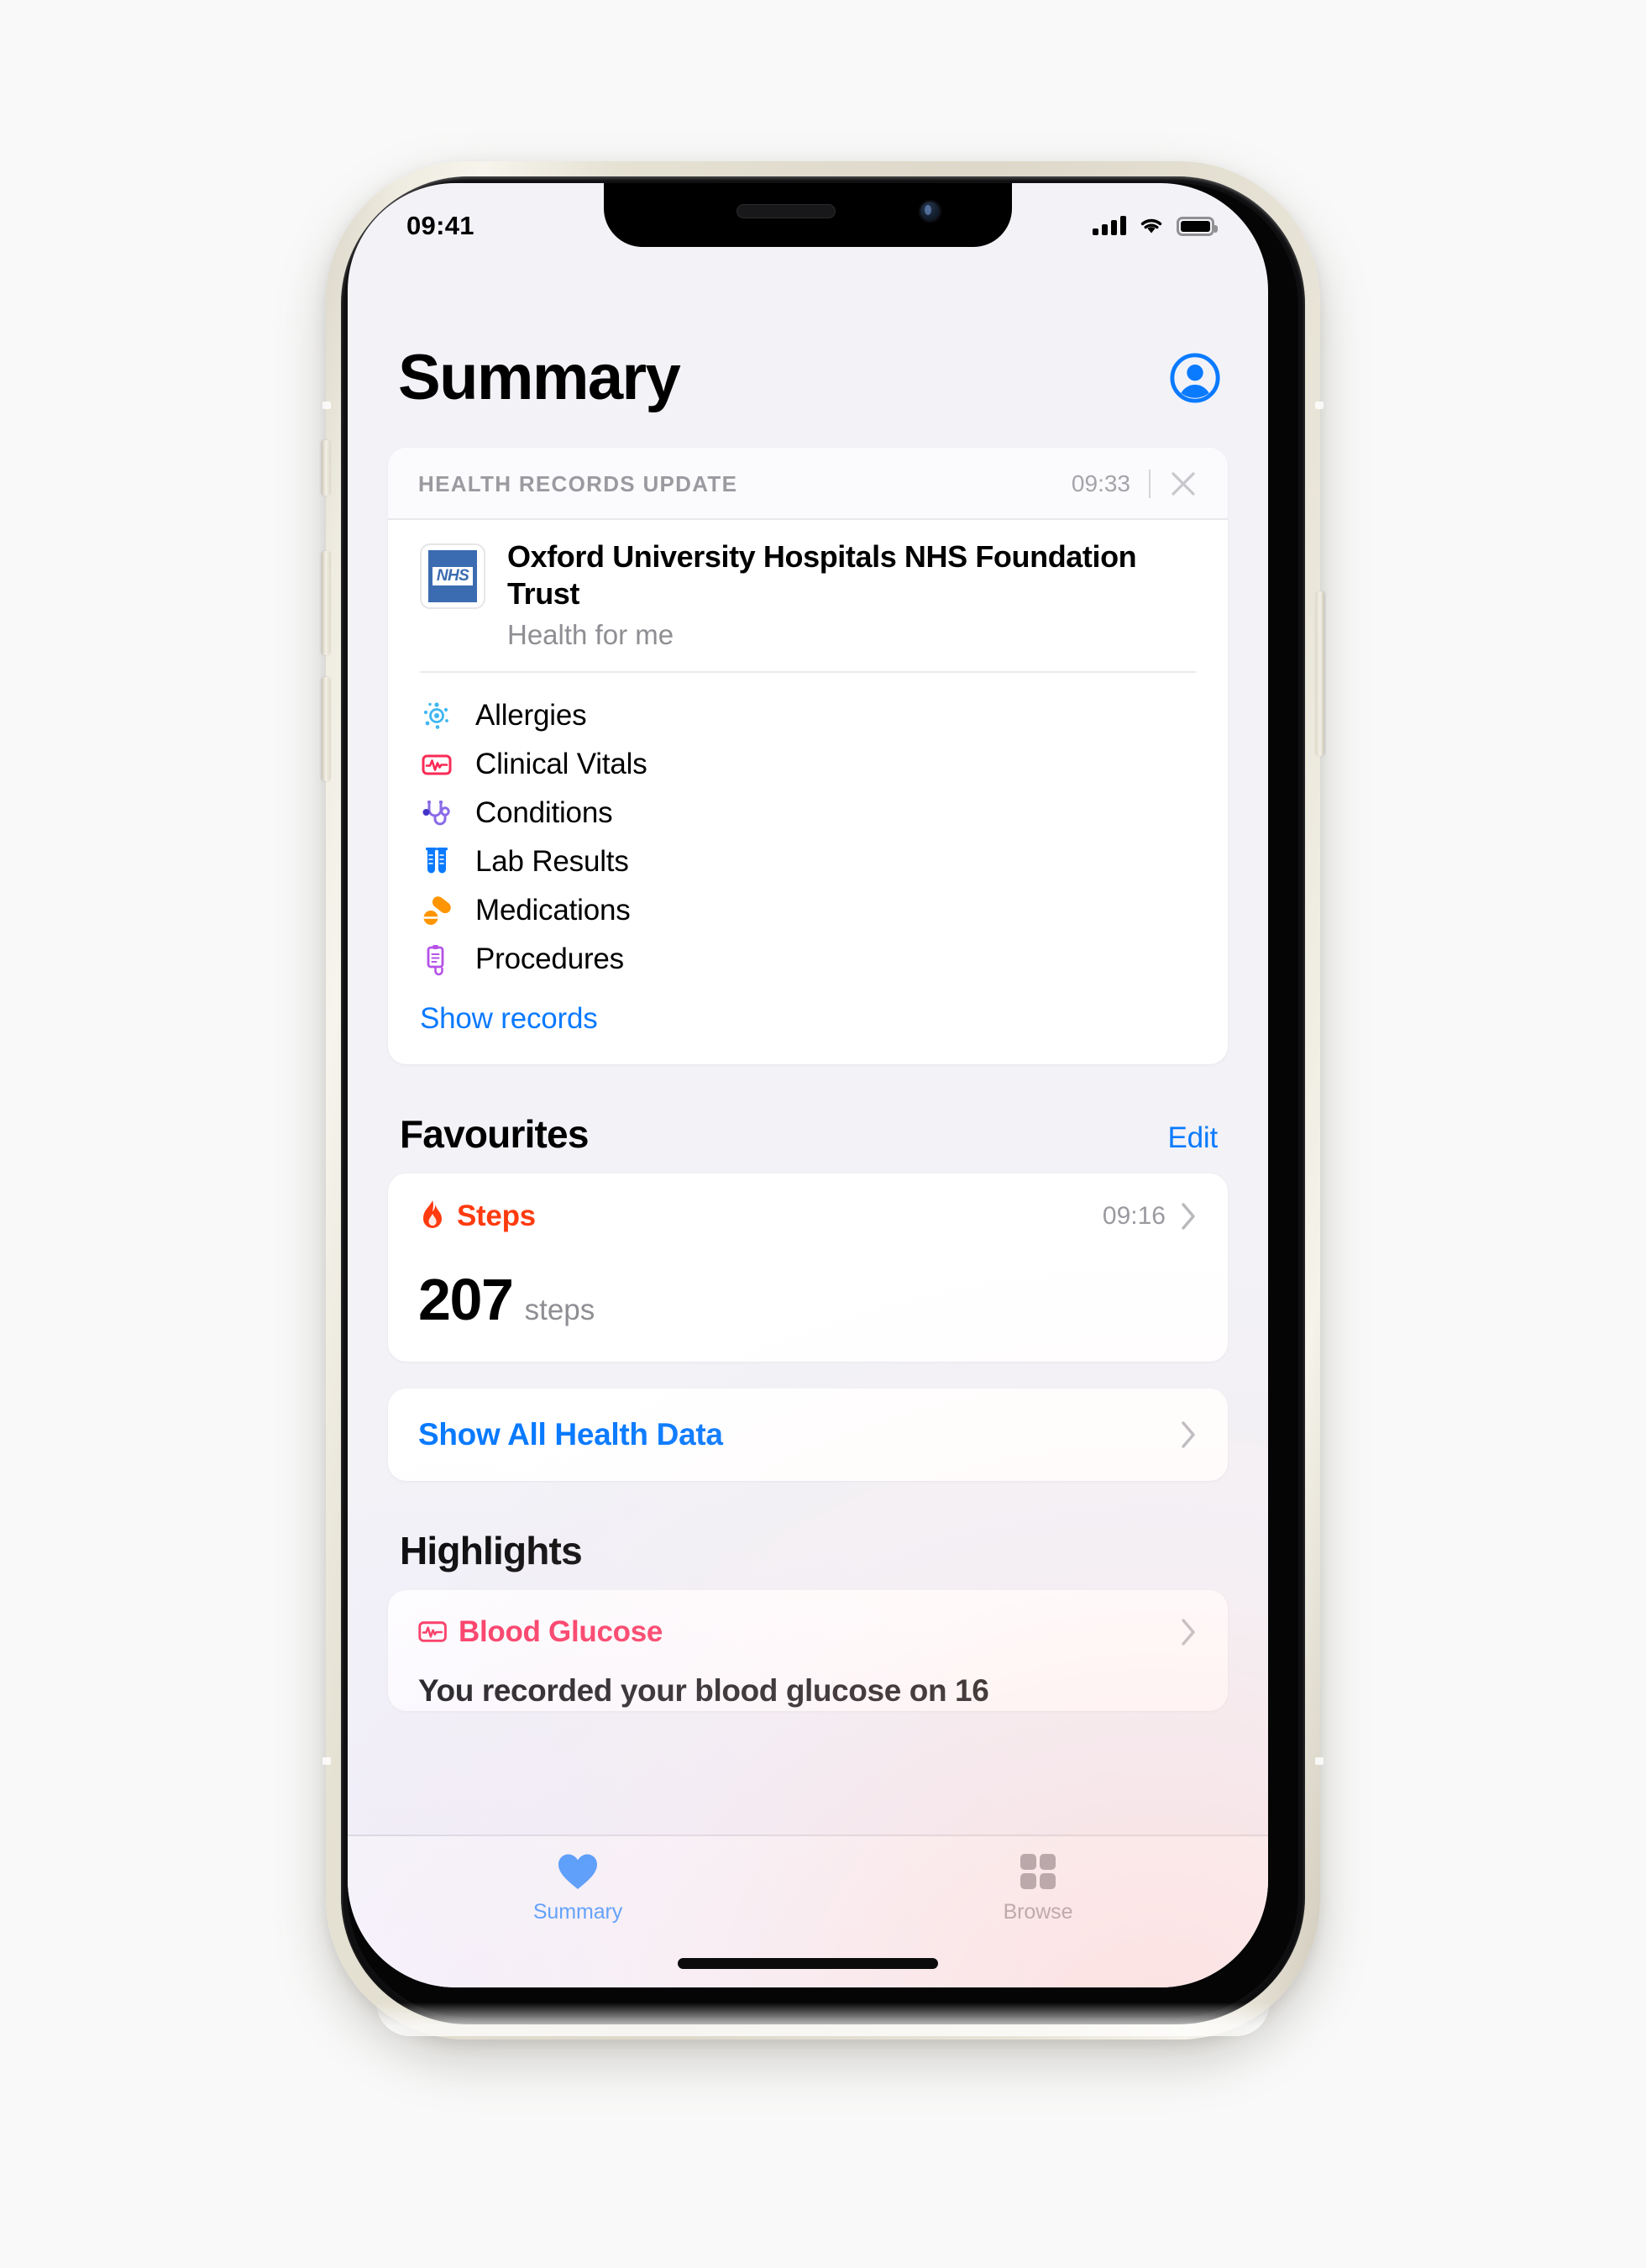 This screenshot has height=2268, width=1646. Describe the element at coordinates (1151, 226) in the screenshot. I see `wifi-icon` at that location.